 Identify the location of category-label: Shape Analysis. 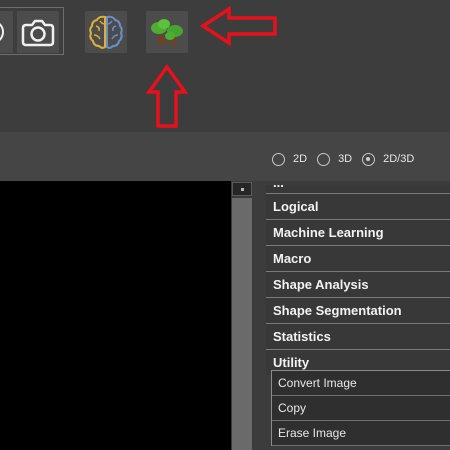
(321, 284).